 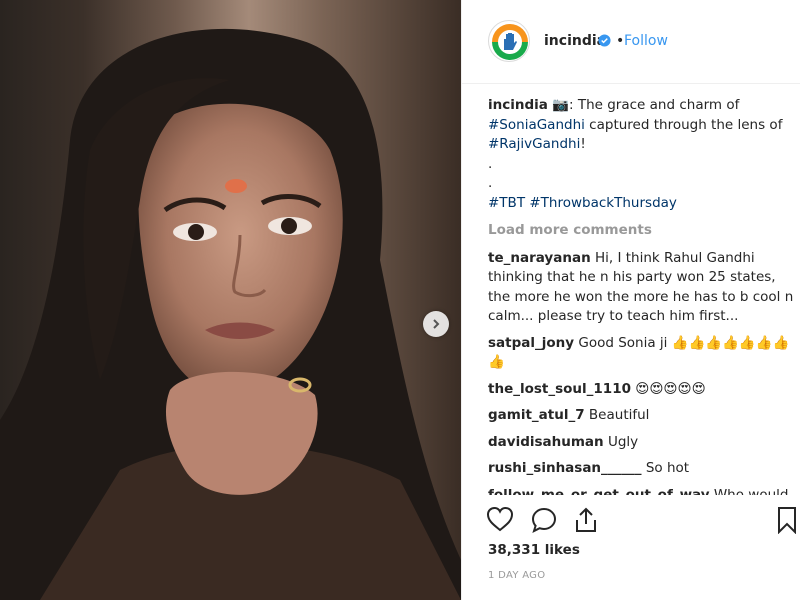 What do you see at coordinates (604, 40) in the screenshot?
I see `verified-badge-icon` at bounding box center [604, 40].